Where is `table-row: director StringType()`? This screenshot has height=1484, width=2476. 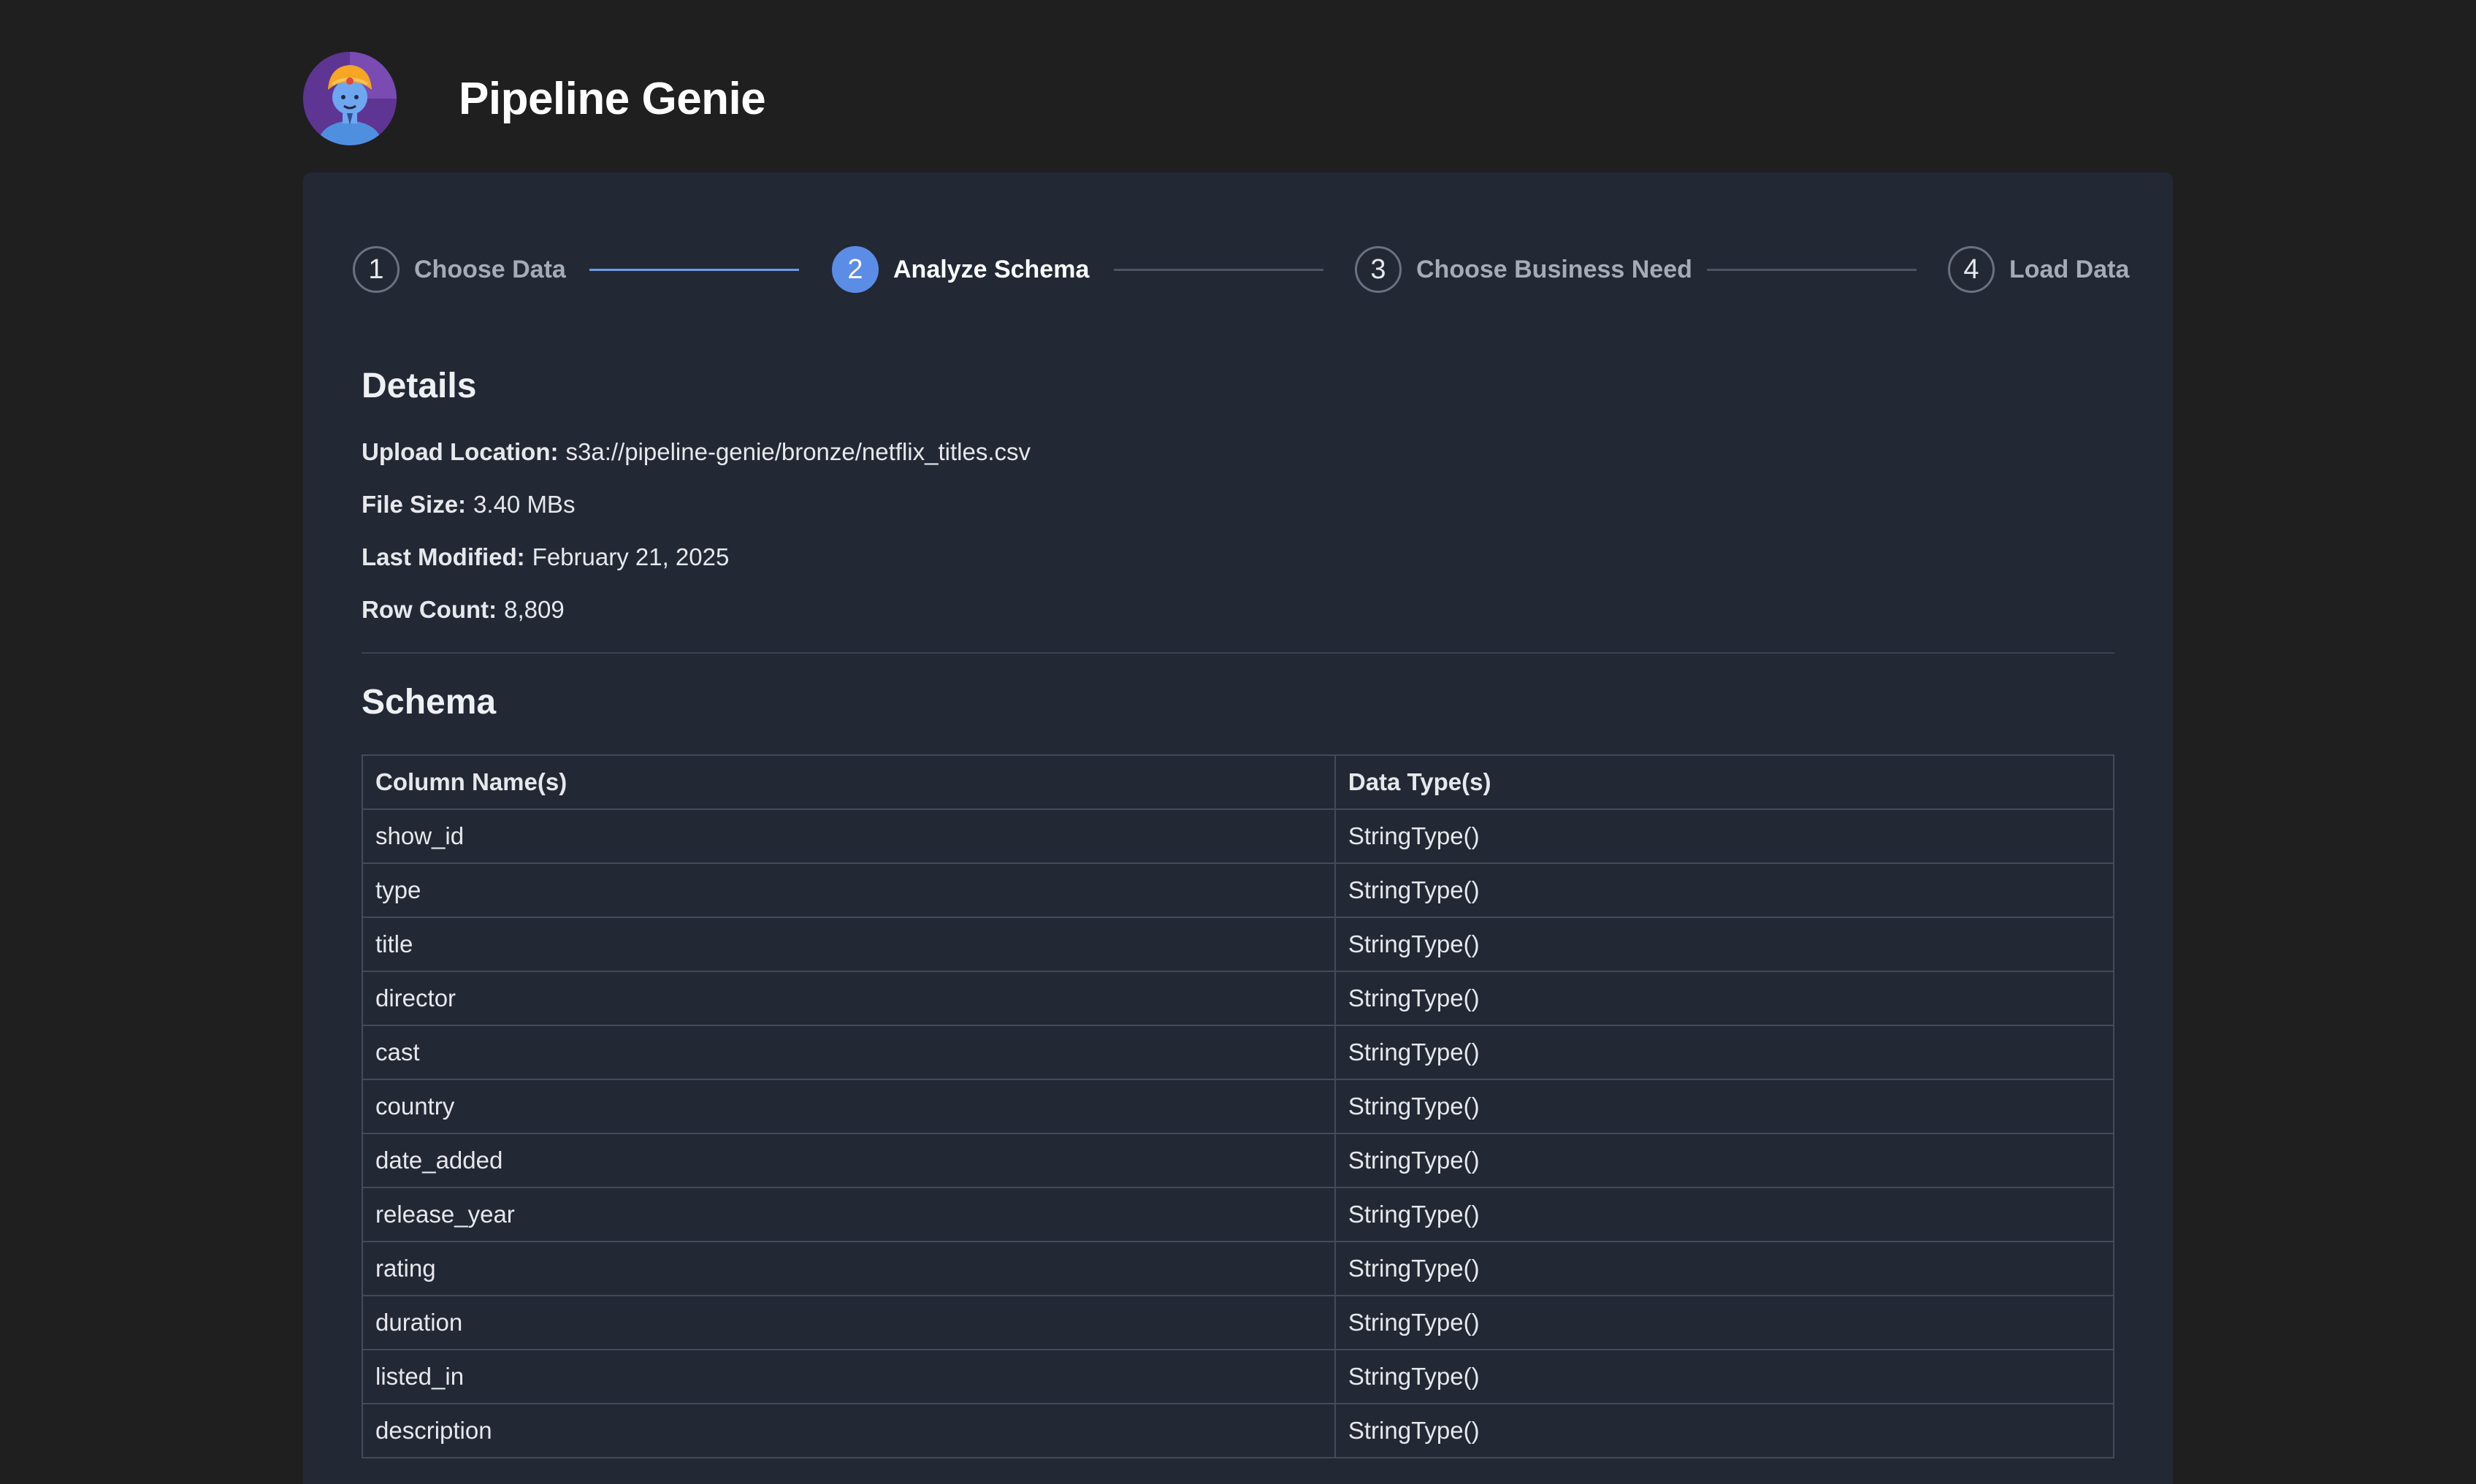 table-row: director StringType() is located at coordinates (1238, 999).